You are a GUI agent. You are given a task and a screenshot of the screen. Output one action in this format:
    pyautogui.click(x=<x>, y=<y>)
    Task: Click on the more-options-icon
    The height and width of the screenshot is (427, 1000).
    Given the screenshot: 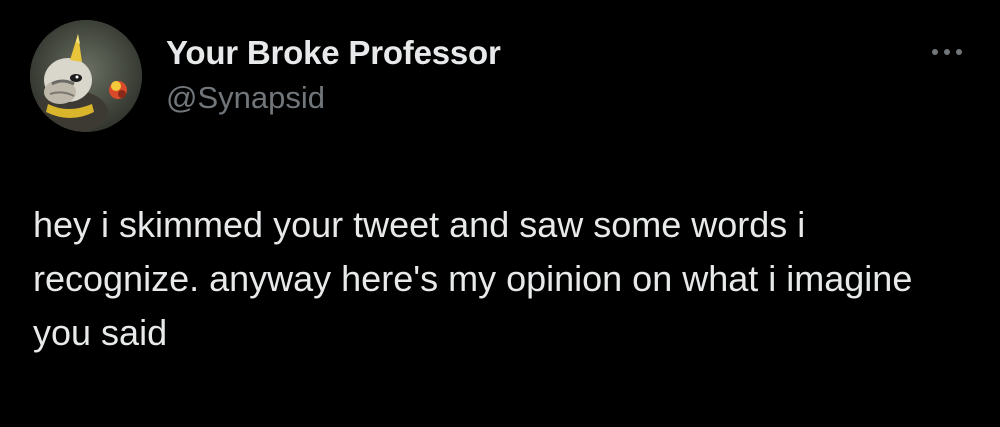 What is the action you would take?
    pyautogui.click(x=947, y=52)
    